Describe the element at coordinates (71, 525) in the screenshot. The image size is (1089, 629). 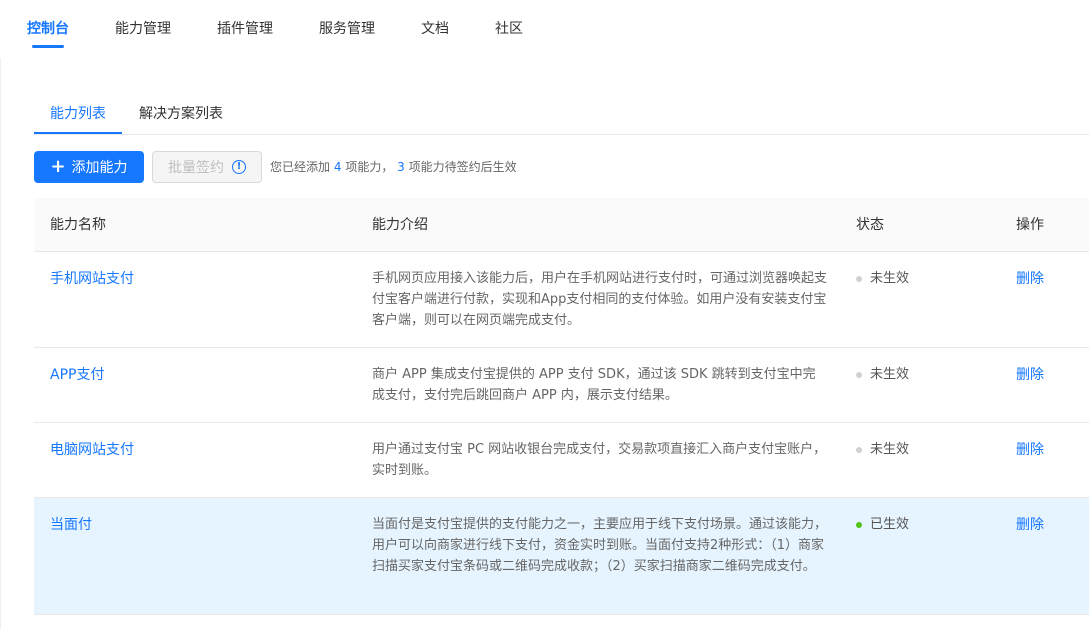
I see `capability-name-link: 当面付` at that location.